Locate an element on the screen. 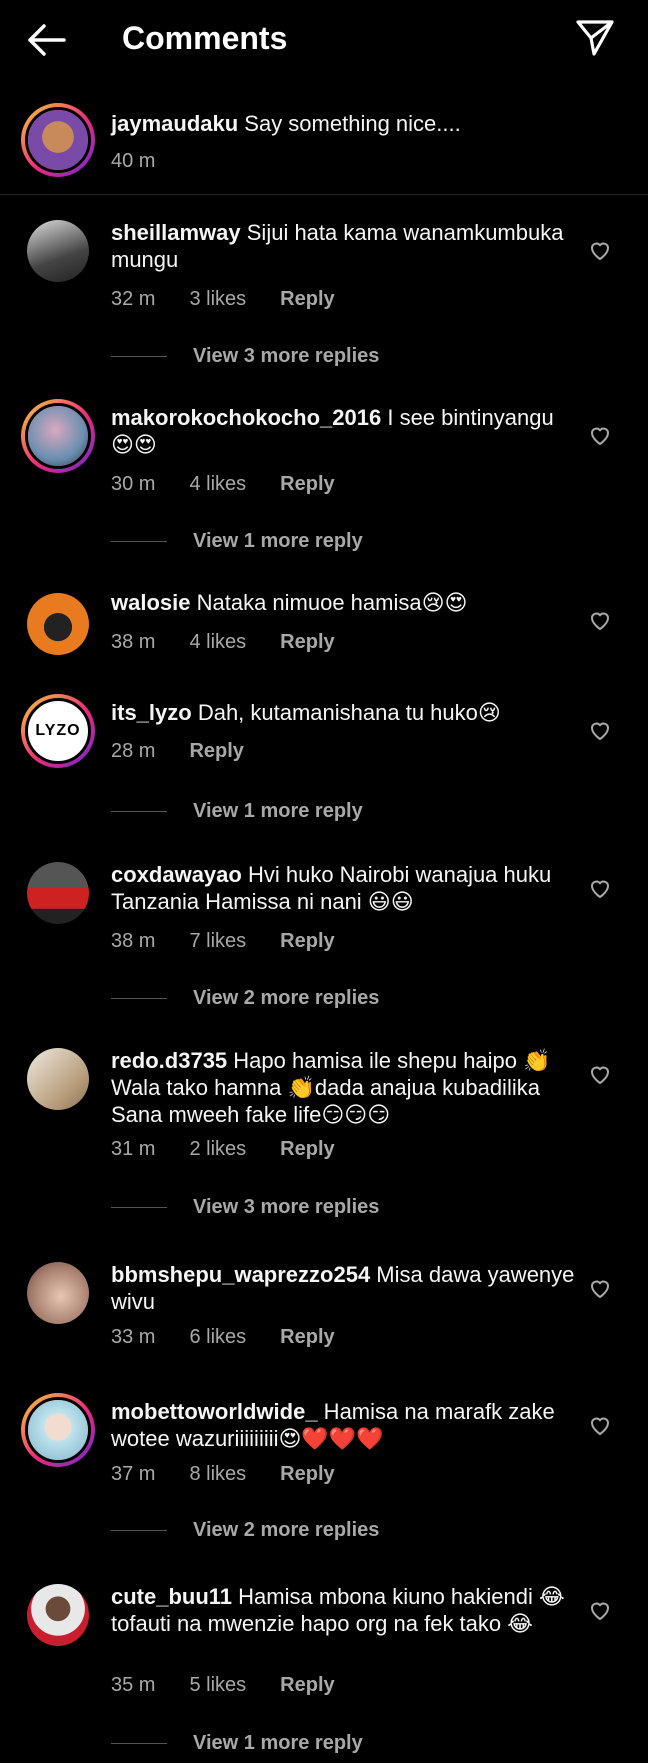 This screenshot has width=648, height=1763. top-bar: Comments is located at coordinates (324, 39).